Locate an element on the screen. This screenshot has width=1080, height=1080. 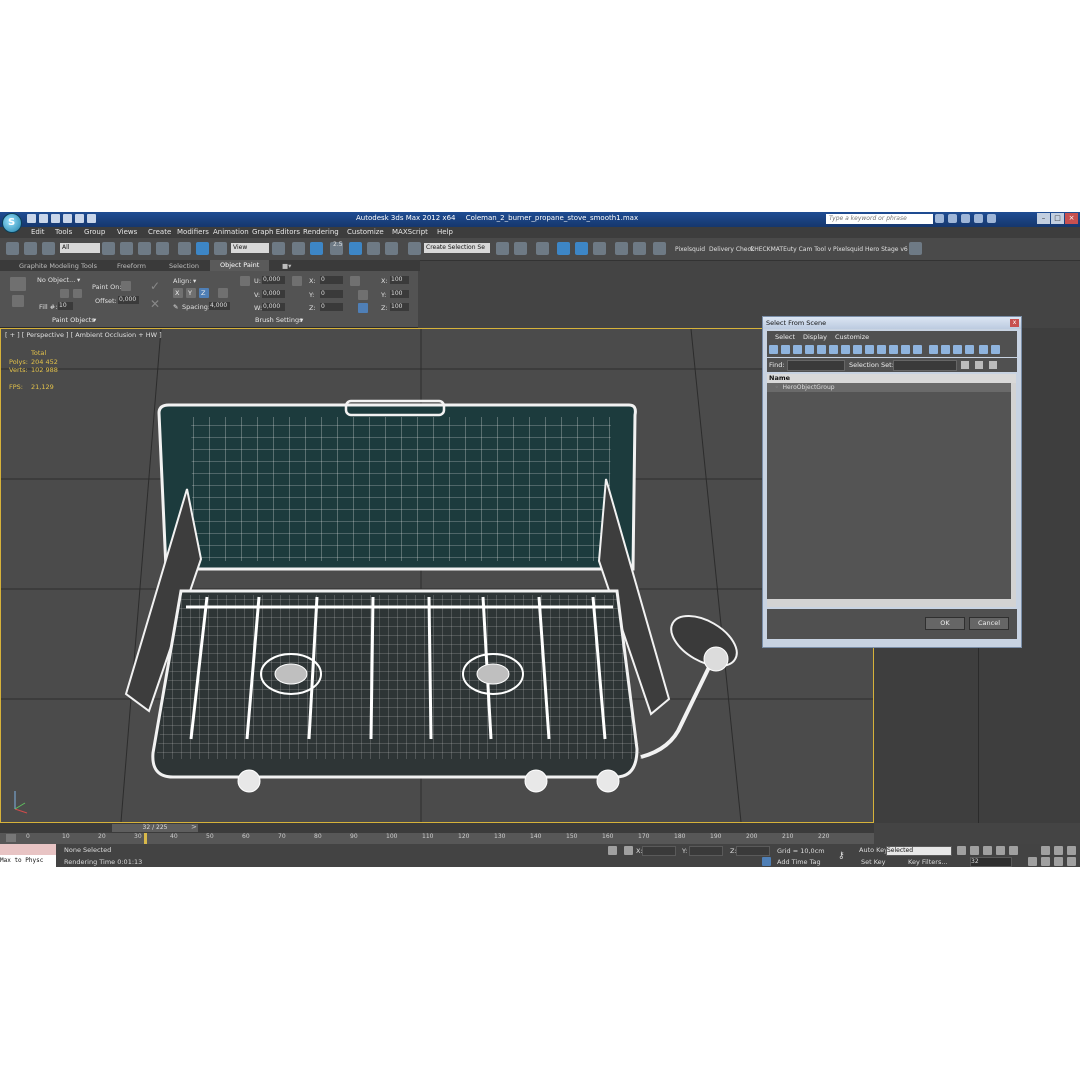
fill-input: 10 is located at coordinates (65, 306).